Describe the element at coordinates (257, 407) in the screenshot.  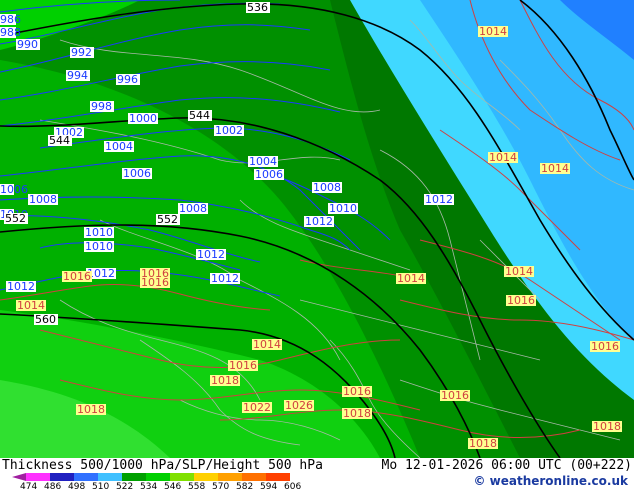
I see `isobar-label: 1022` at that location.